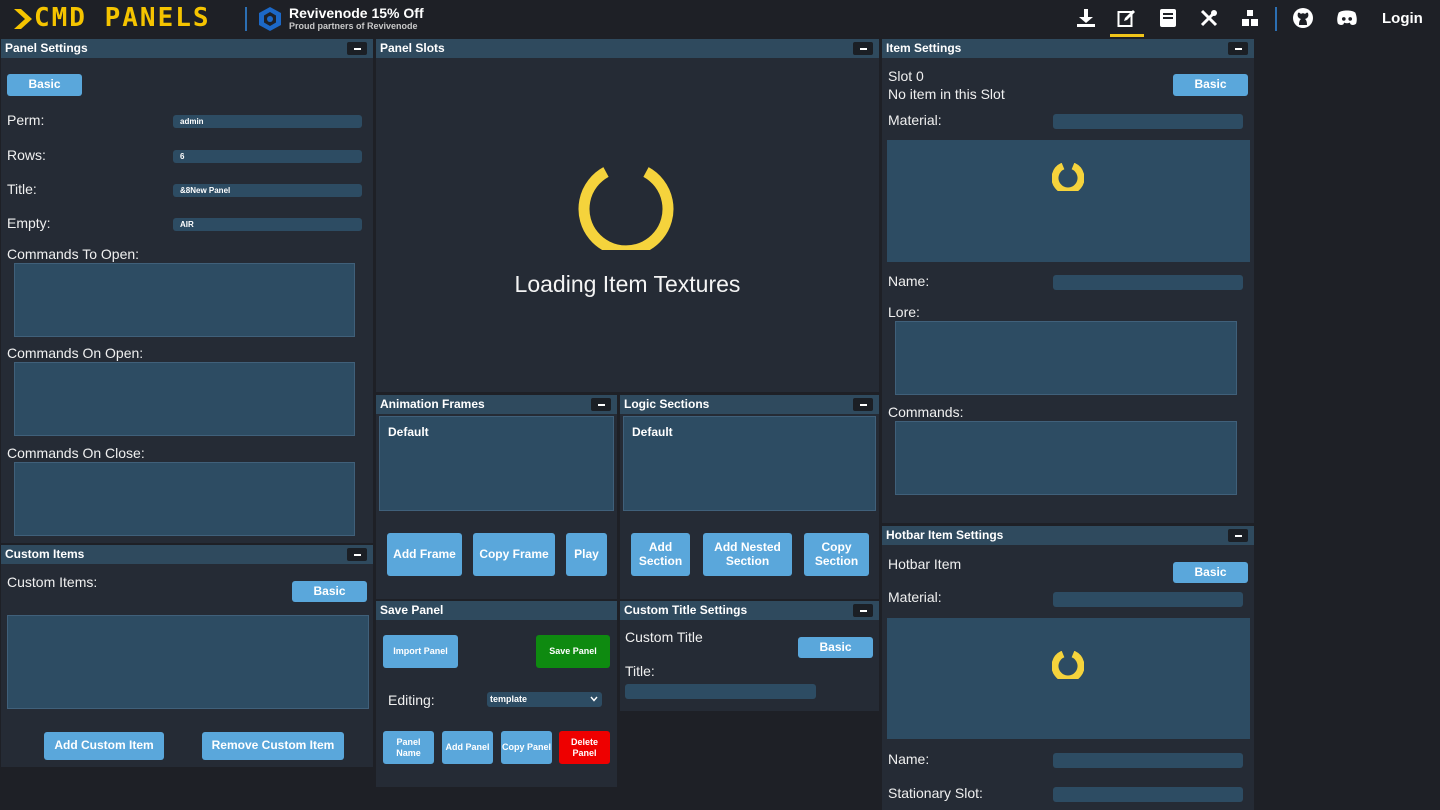 This screenshot has width=1440, height=810. What do you see at coordinates (273, 746) in the screenshot?
I see `remove-custom-item-button: Remove Custom Item` at bounding box center [273, 746].